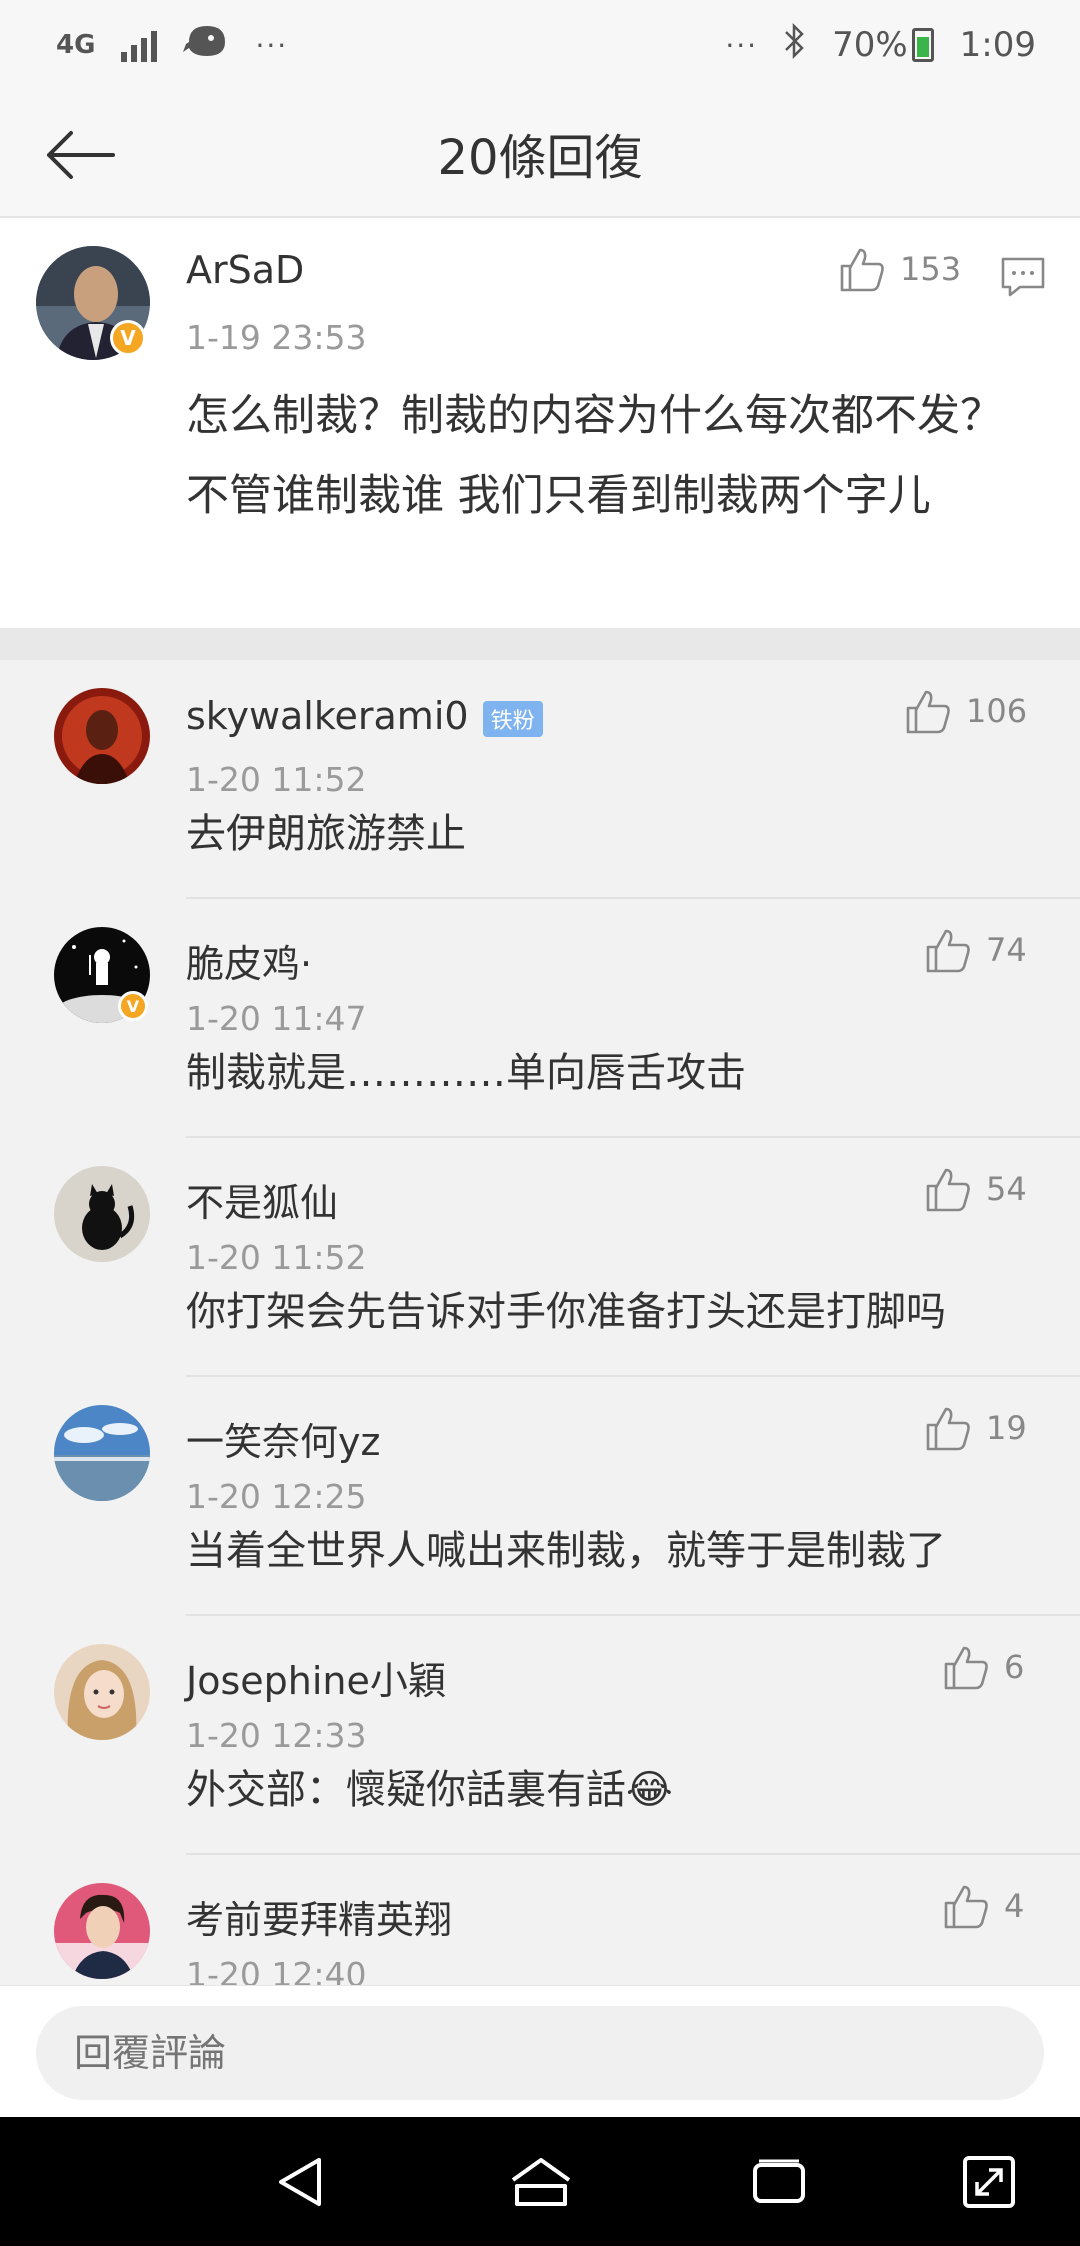 The width and height of the screenshot is (1080, 2246). I want to click on nav-home-icon, so click(541, 2182).